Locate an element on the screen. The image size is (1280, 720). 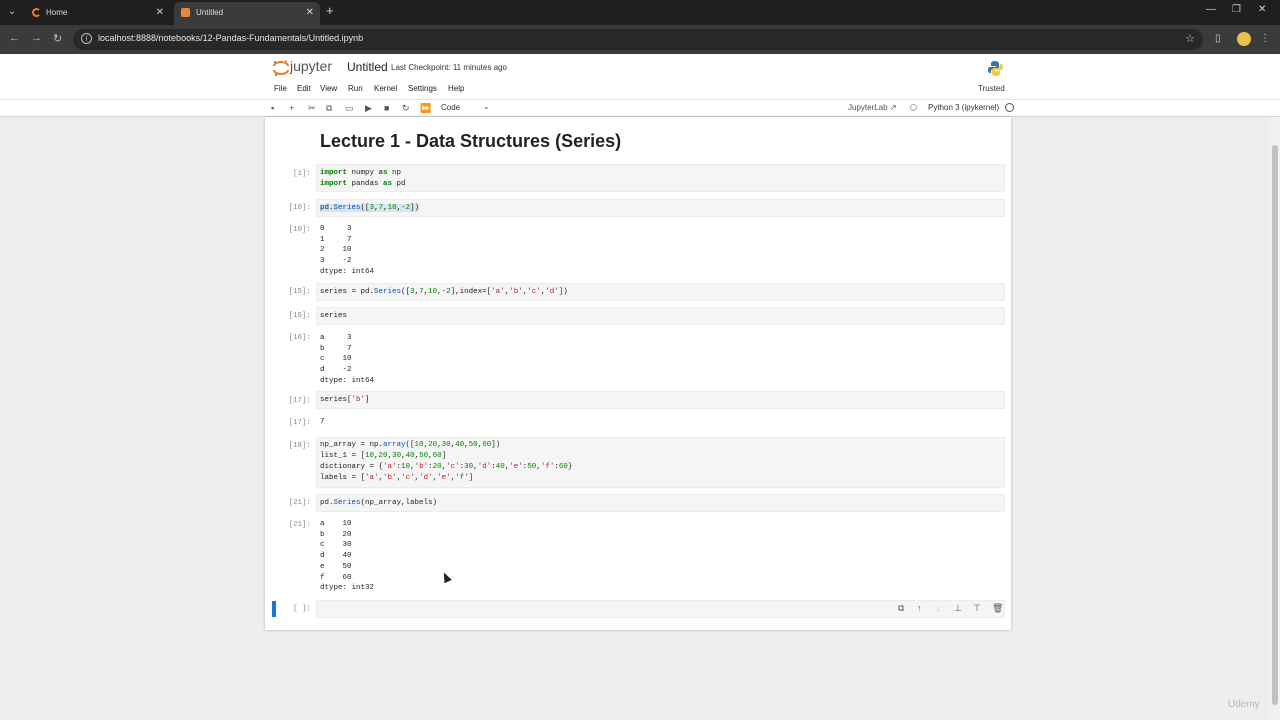
menu-help: Help is located at coordinates (456, 88).